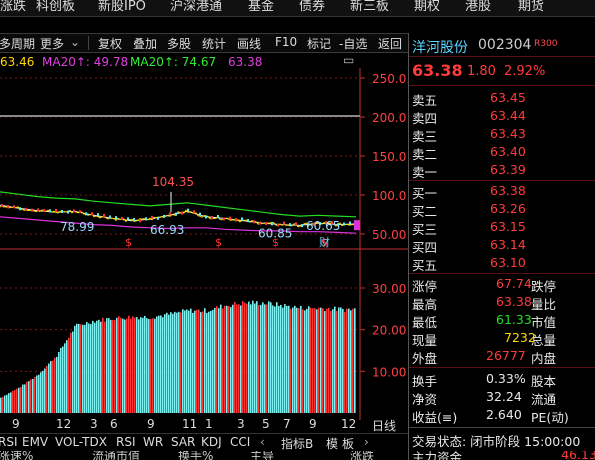  I want to click on settings-icon: ▭, so click(348, 60).